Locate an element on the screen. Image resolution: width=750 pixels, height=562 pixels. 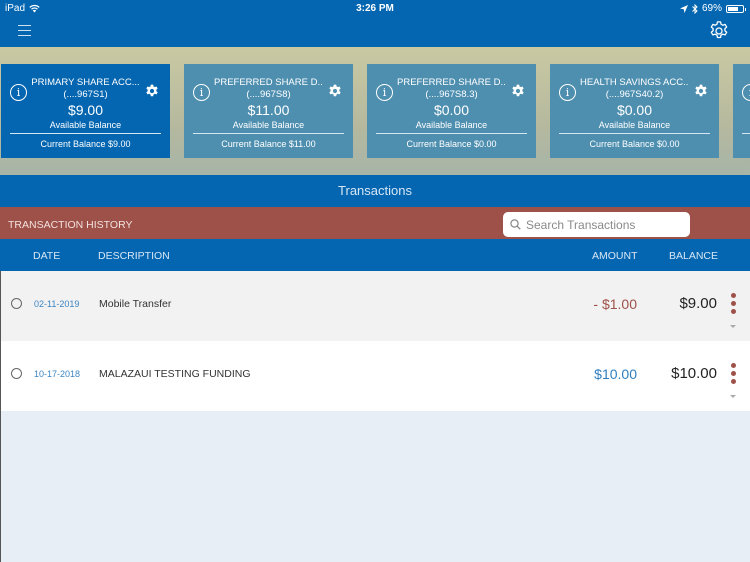
available-balance-value: $9.00 is located at coordinates (85, 110).